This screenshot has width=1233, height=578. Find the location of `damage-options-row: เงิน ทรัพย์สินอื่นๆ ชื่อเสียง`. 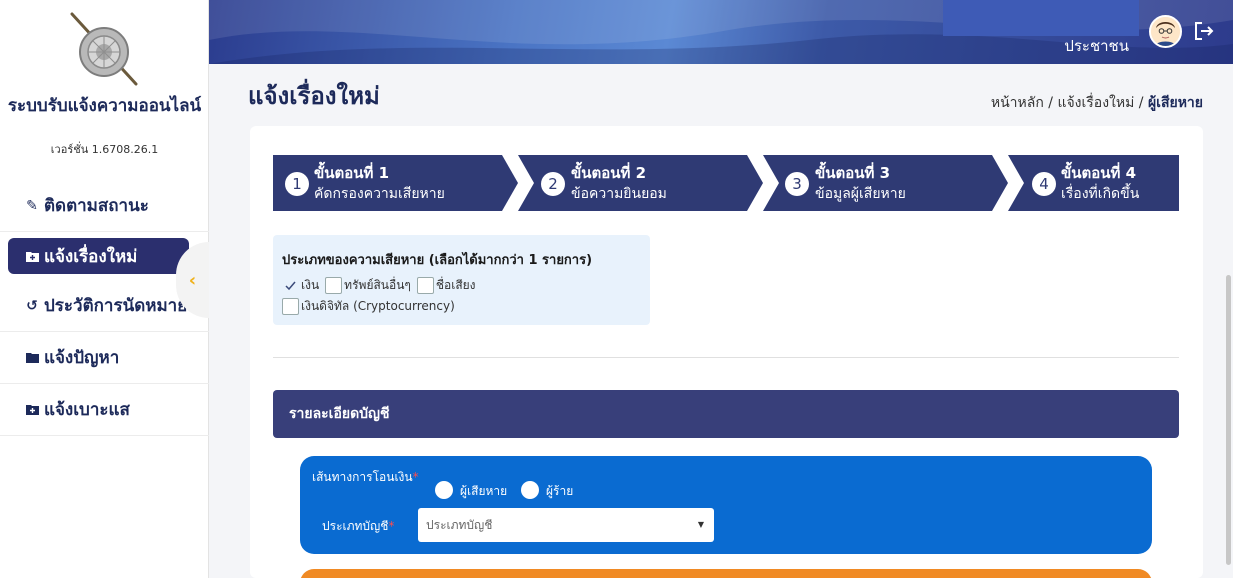

damage-options-row: เงิน ทรัพย์สินอื่นๆ ชื่อเสียง is located at coordinates (382, 285).